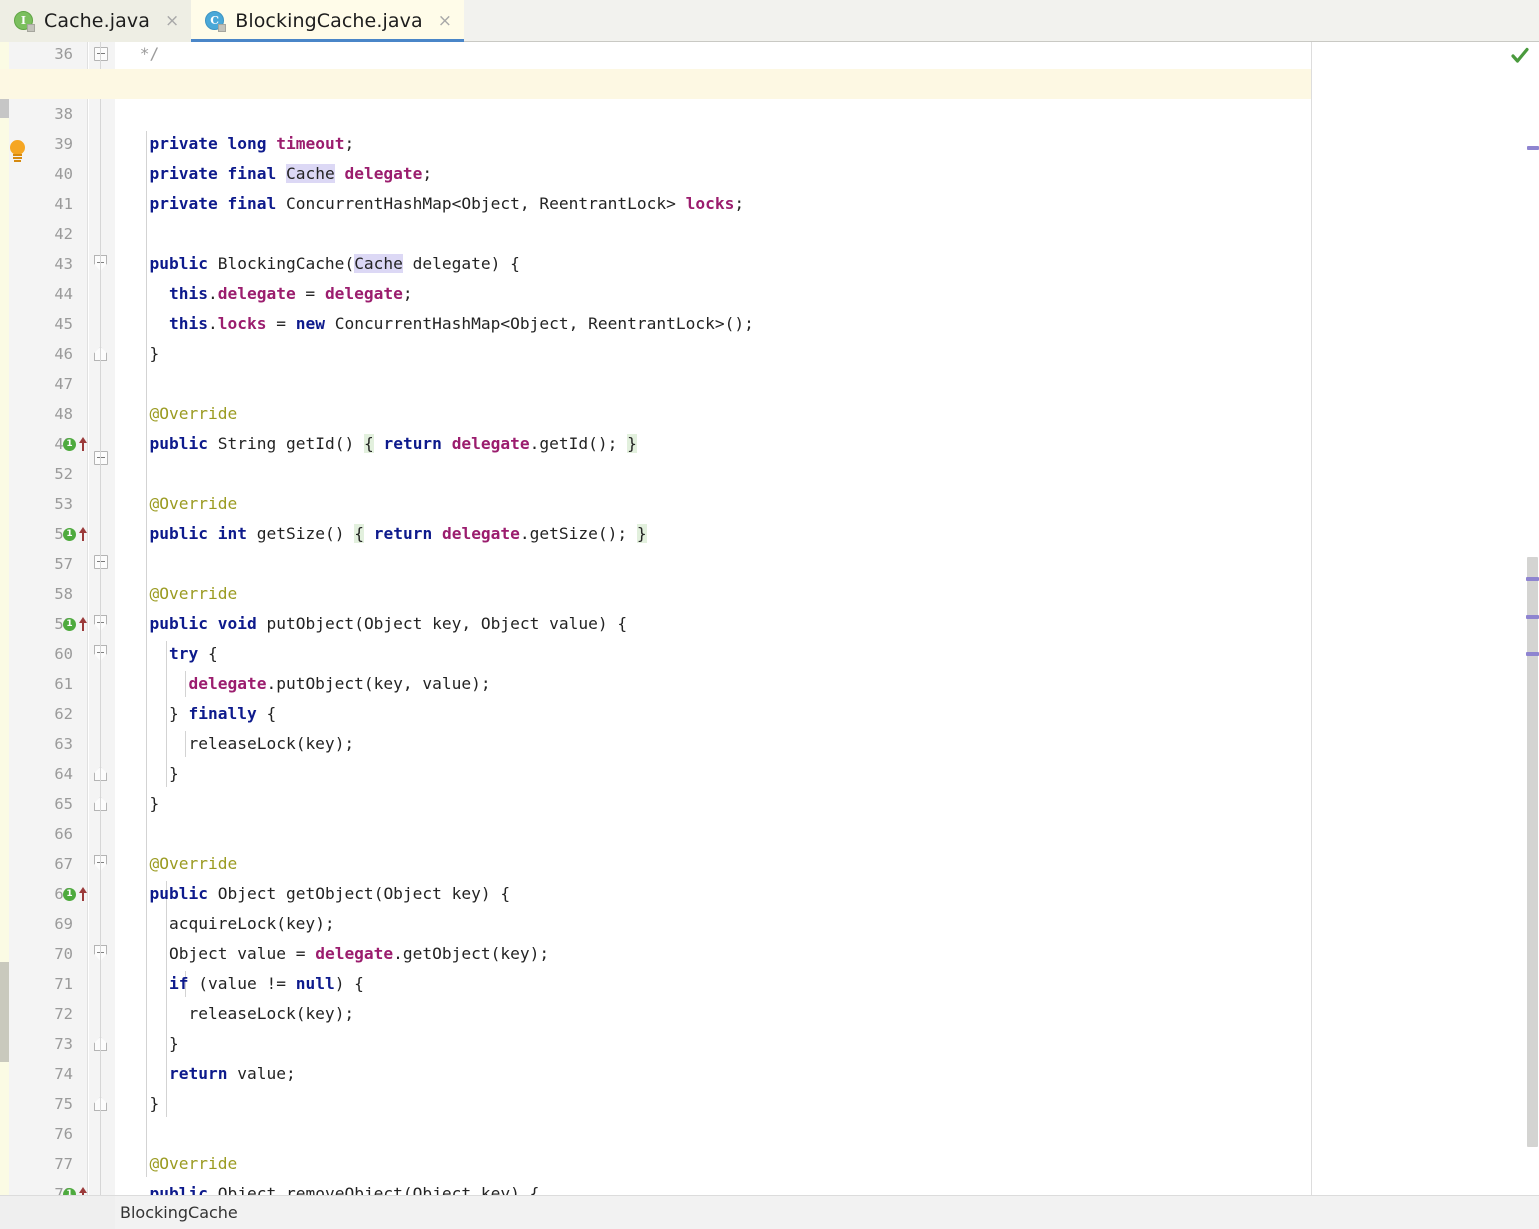  Describe the element at coordinates (17, 158) in the screenshot. I see `lightbulb-base` at that location.